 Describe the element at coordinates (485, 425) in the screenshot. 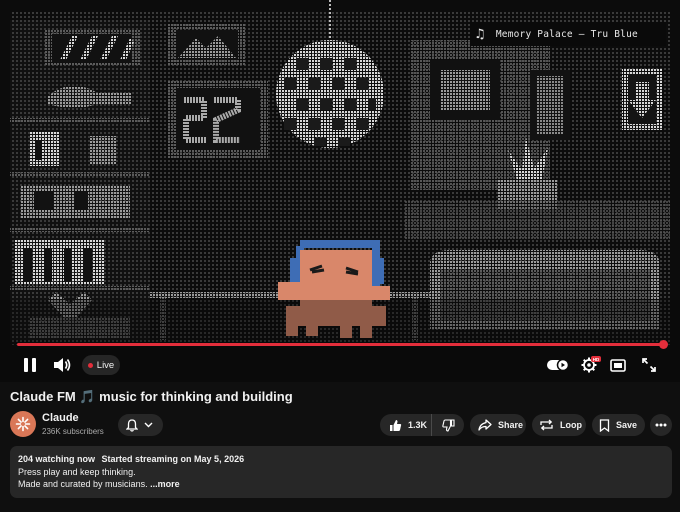

I see `share-icon` at that location.